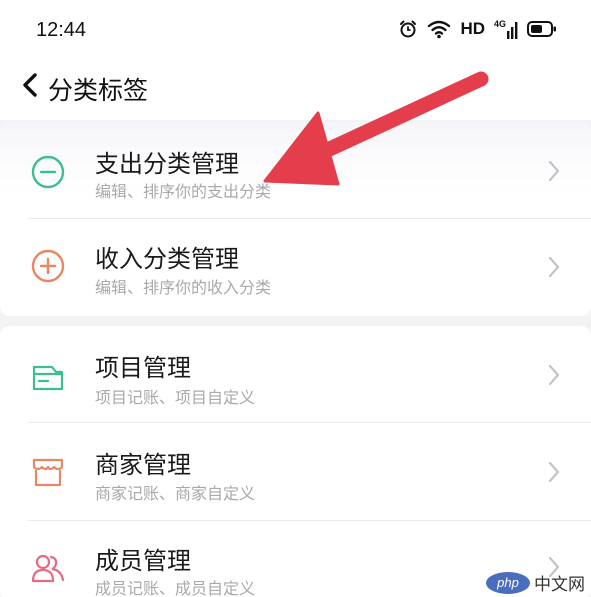 Image resolution: width=591 pixels, height=597 pixels. I want to click on watermark: php 中文网, so click(535, 582).